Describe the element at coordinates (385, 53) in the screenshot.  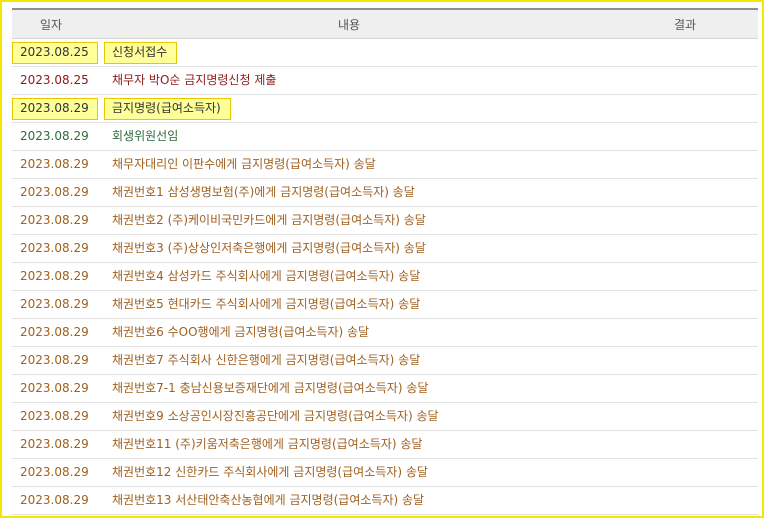
I see `table-row: 2023.08.25 신청서접수` at that location.